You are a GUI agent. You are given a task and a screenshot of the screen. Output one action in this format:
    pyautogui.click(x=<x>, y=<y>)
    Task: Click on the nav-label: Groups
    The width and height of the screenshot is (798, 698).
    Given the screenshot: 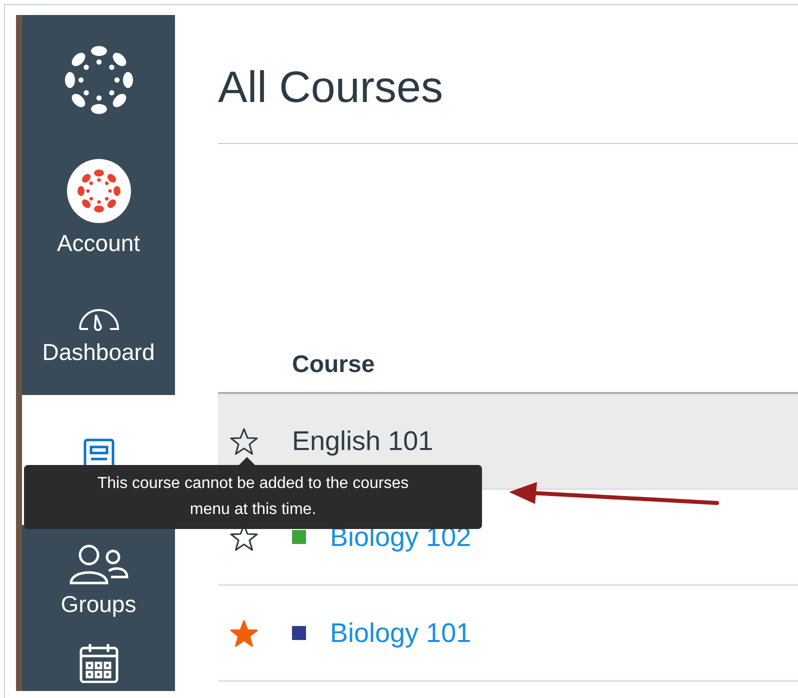 What is the action you would take?
    pyautogui.click(x=98, y=604)
    